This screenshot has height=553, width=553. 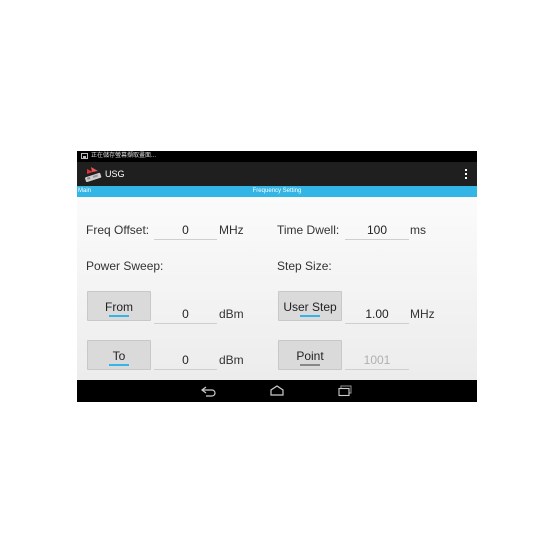 I want to click on user-step-button-label: User Step, so click(x=310, y=307).